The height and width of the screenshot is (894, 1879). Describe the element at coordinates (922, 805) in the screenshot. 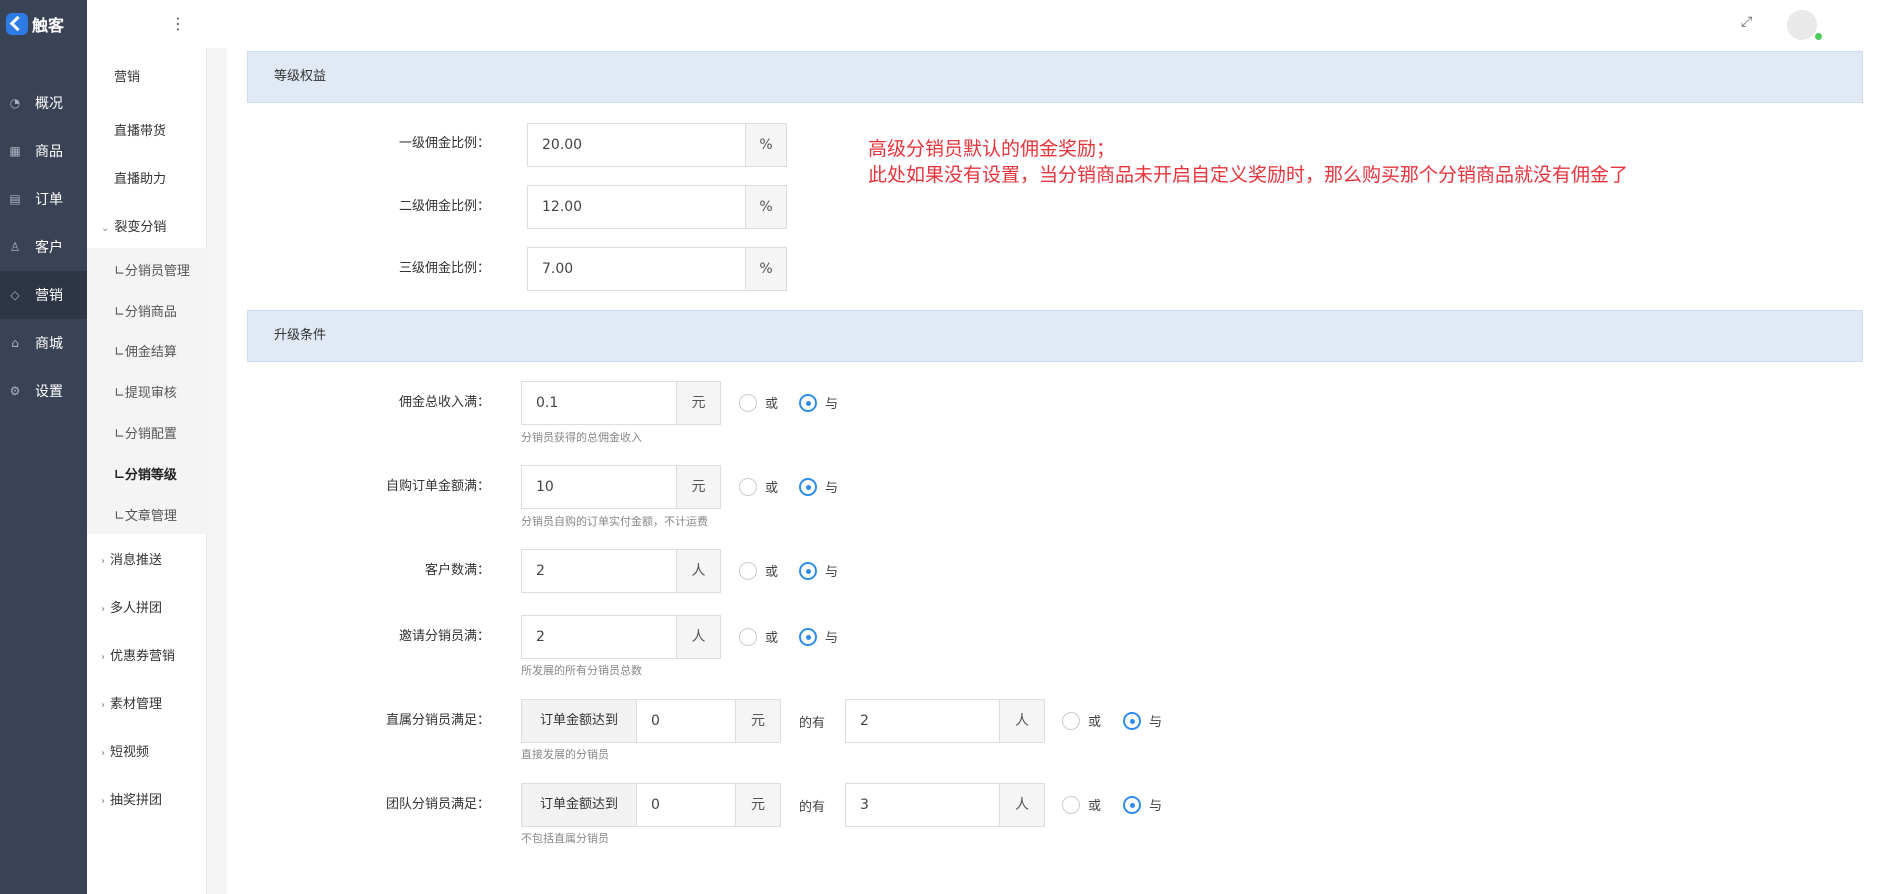

I see `input-value: 3` at that location.